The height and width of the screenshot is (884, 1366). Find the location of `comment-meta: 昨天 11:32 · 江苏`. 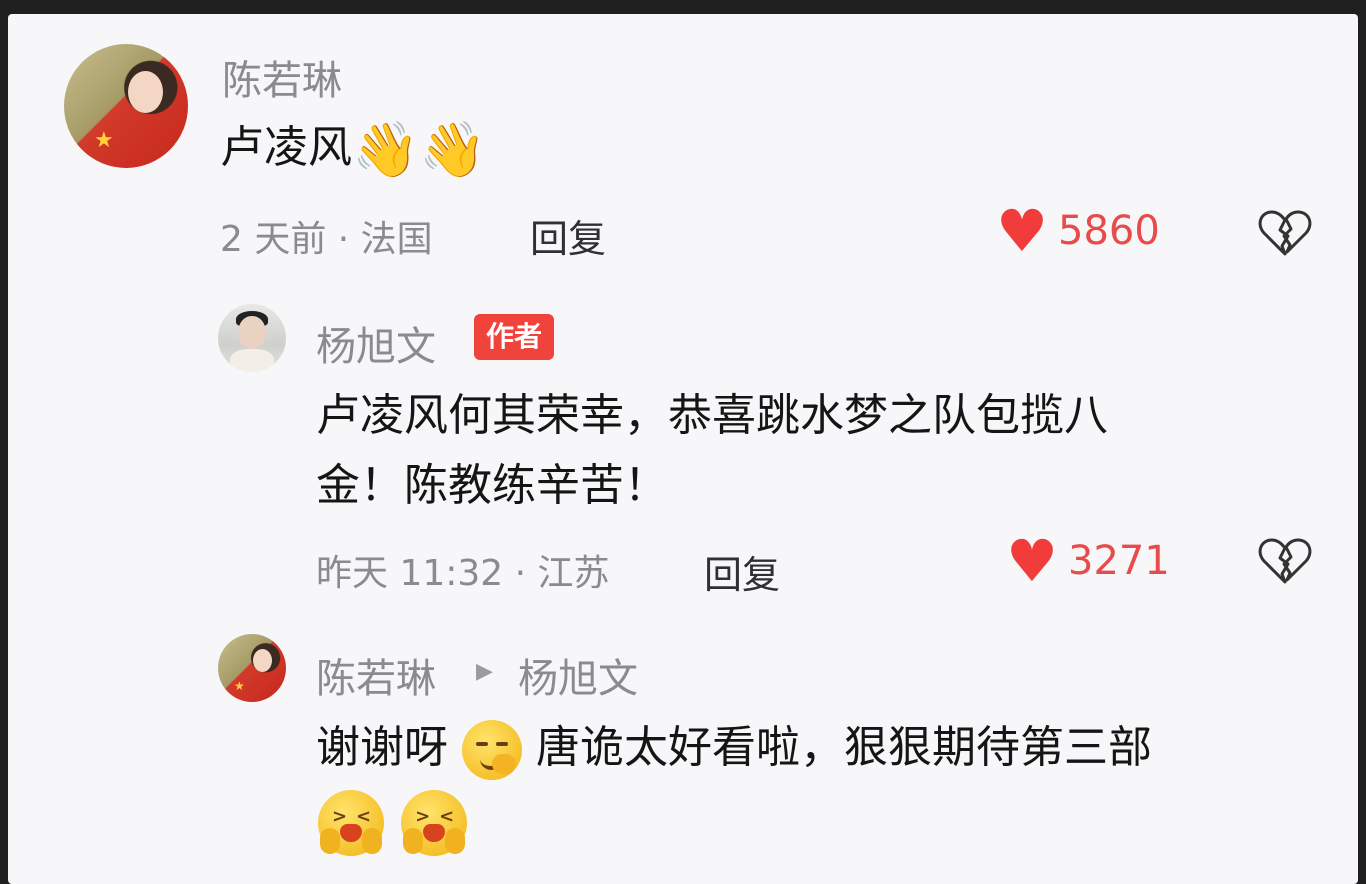

comment-meta: 昨天 11:32 · 江苏 is located at coordinates (463, 573).